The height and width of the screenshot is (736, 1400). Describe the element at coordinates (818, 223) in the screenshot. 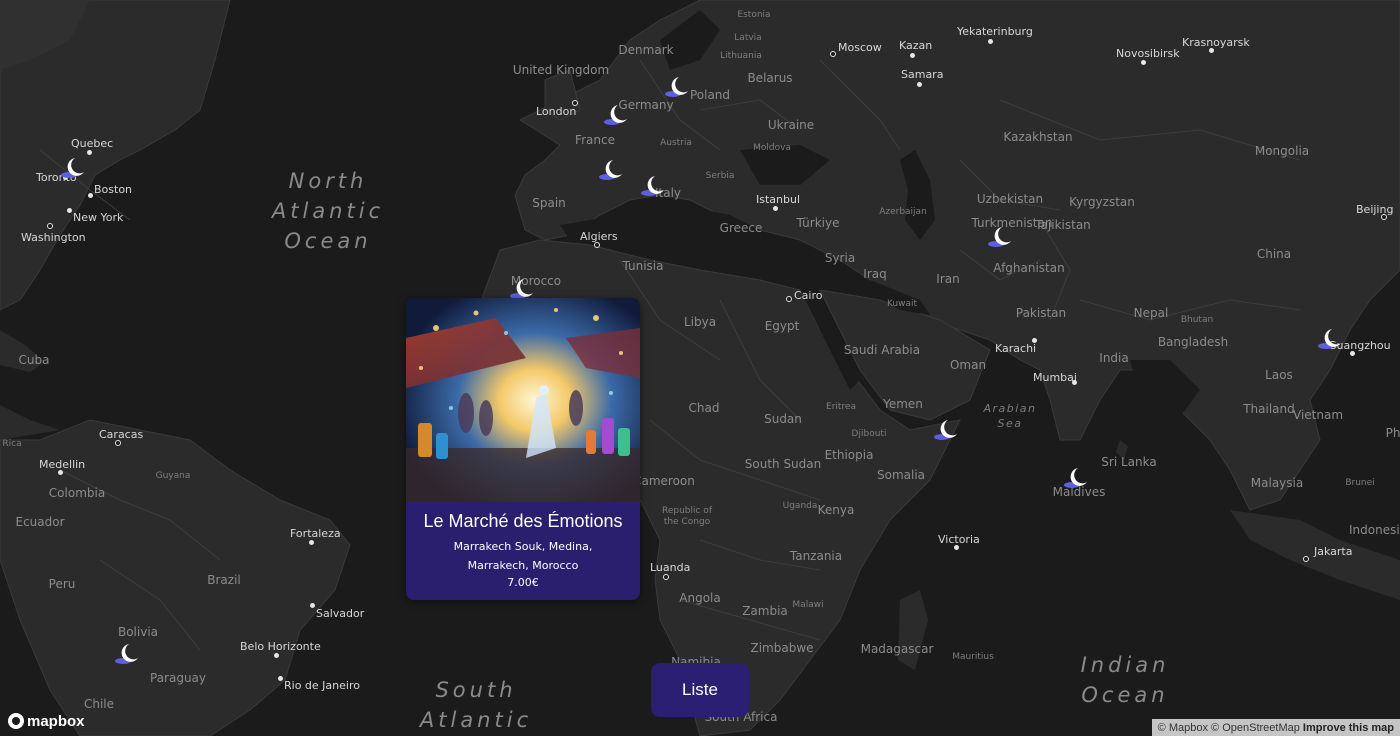

I see `country-label: Türkiye` at that location.